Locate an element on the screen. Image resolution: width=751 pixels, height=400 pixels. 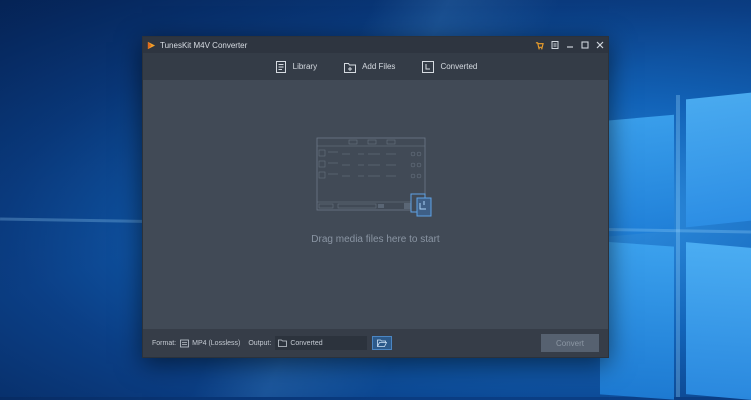
cart-icon is located at coordinates (539, 45).